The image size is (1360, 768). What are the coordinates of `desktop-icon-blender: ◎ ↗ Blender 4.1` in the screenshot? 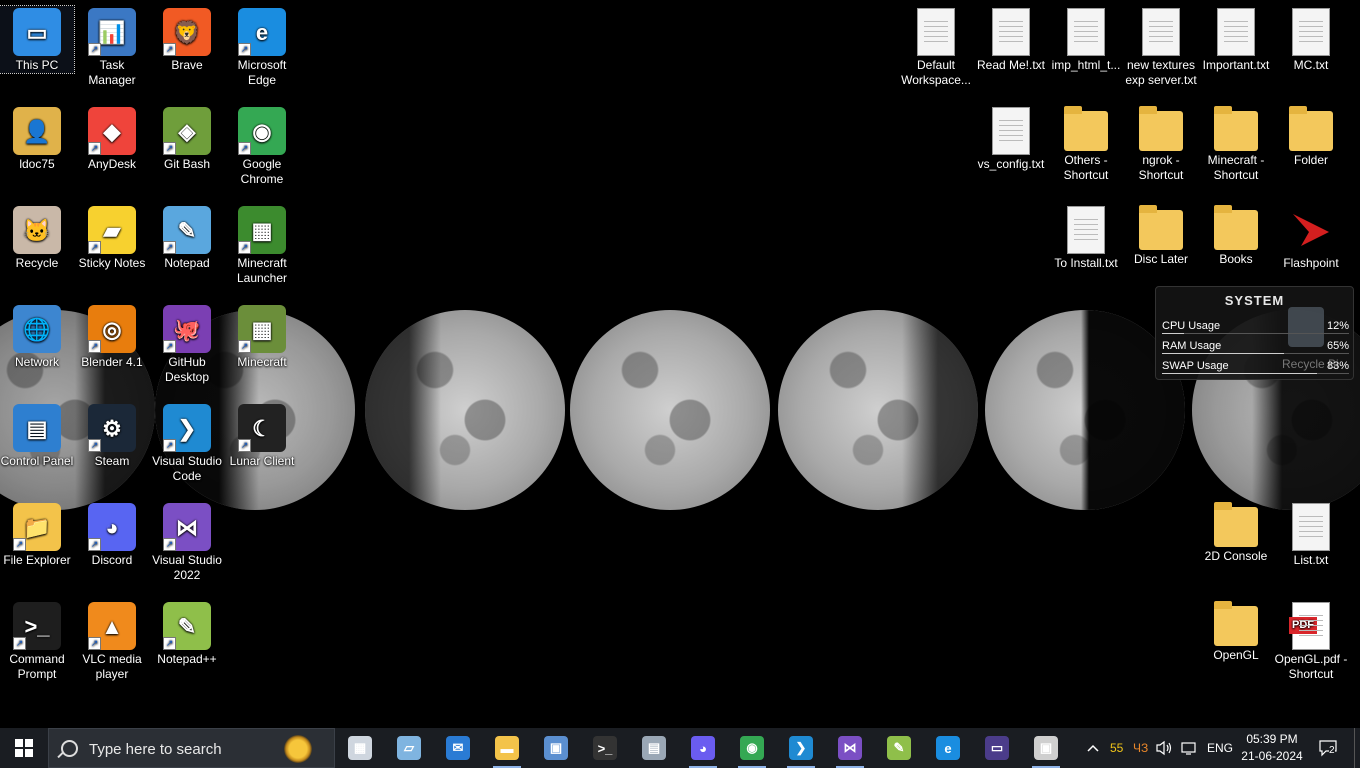 It's located at (112, 336).